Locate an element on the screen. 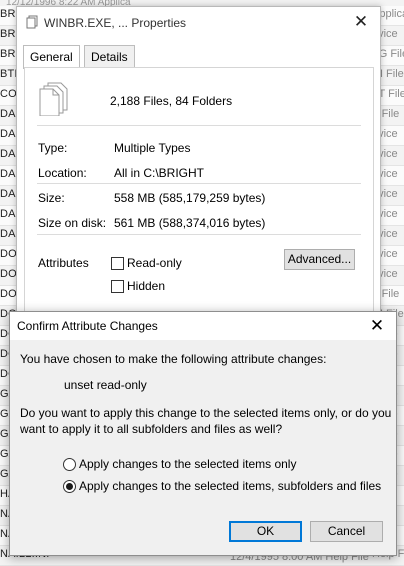 This screenshot has height=566, width=404. location-label: Location: is located at coordinates (62, 173).